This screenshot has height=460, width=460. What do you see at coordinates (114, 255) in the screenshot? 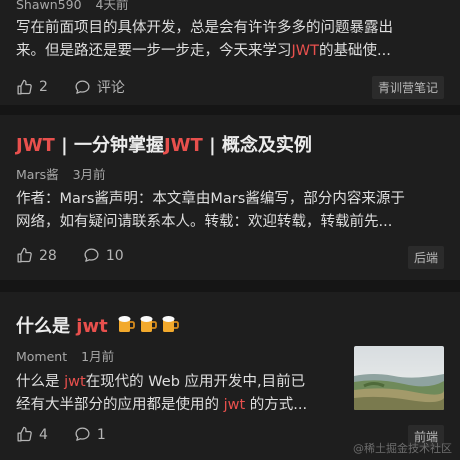
I see `comment-count: 10` at bounding box center [114, 255].